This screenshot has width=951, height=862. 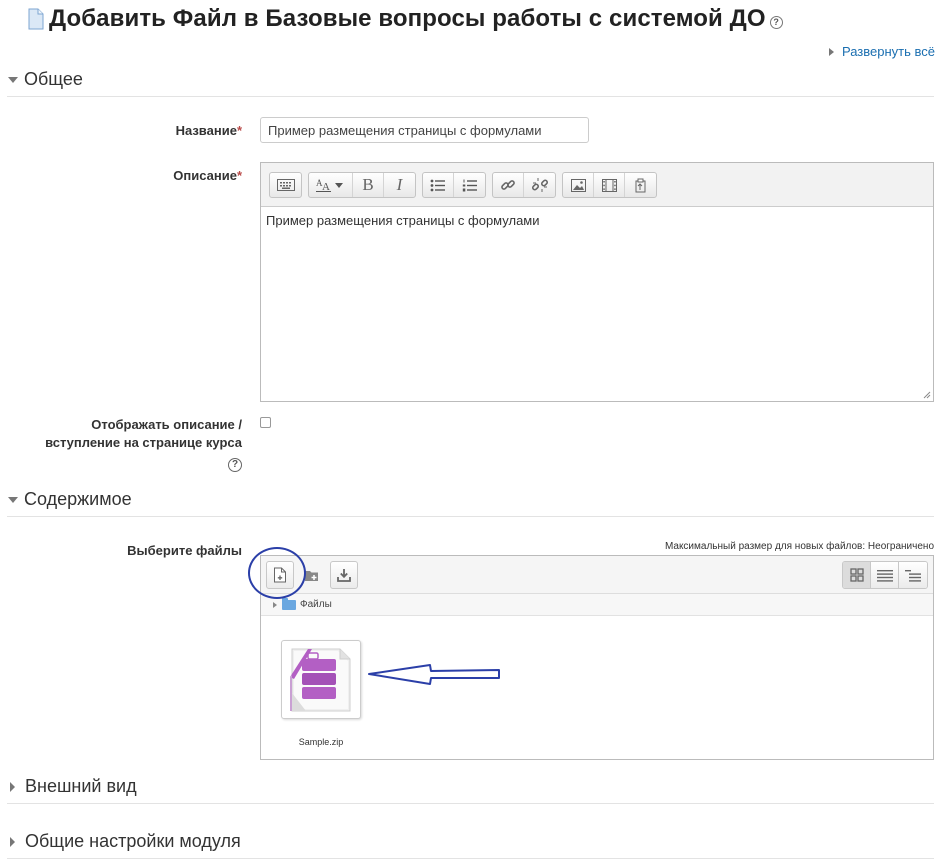 What do you see at coordinates (53, 79) in the screenshot?
I see `section-general-label: Общее` at bounding box center [53, 79].